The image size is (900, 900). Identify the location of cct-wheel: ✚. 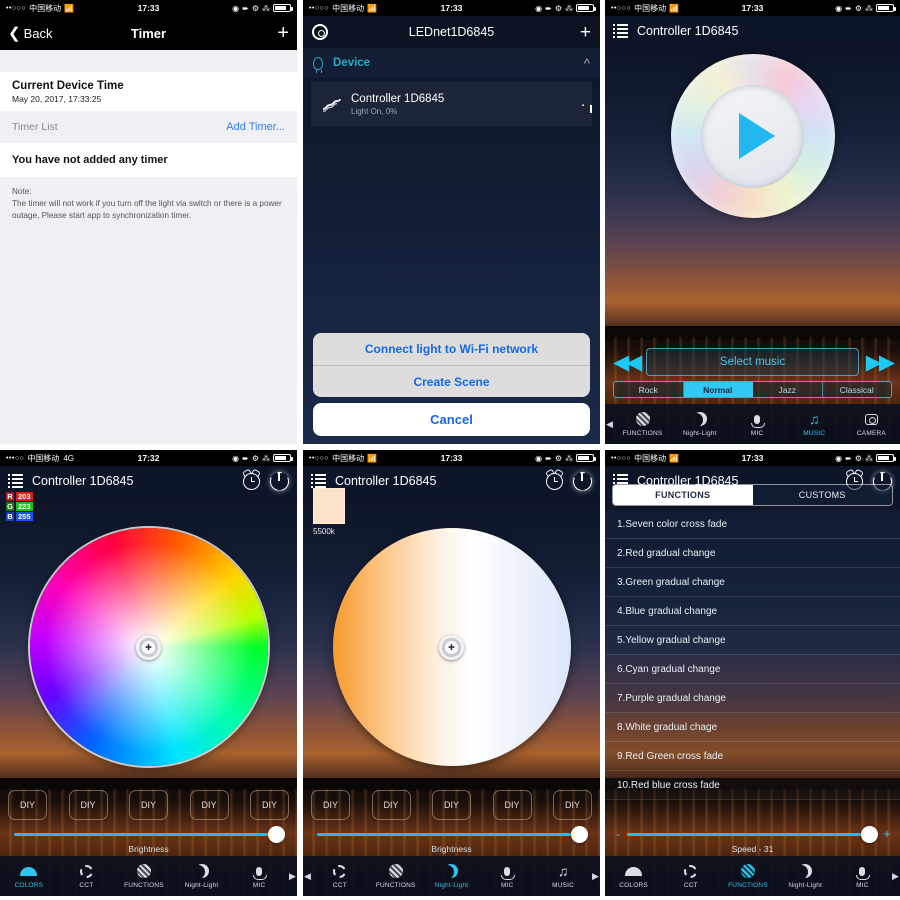
(451, 647).